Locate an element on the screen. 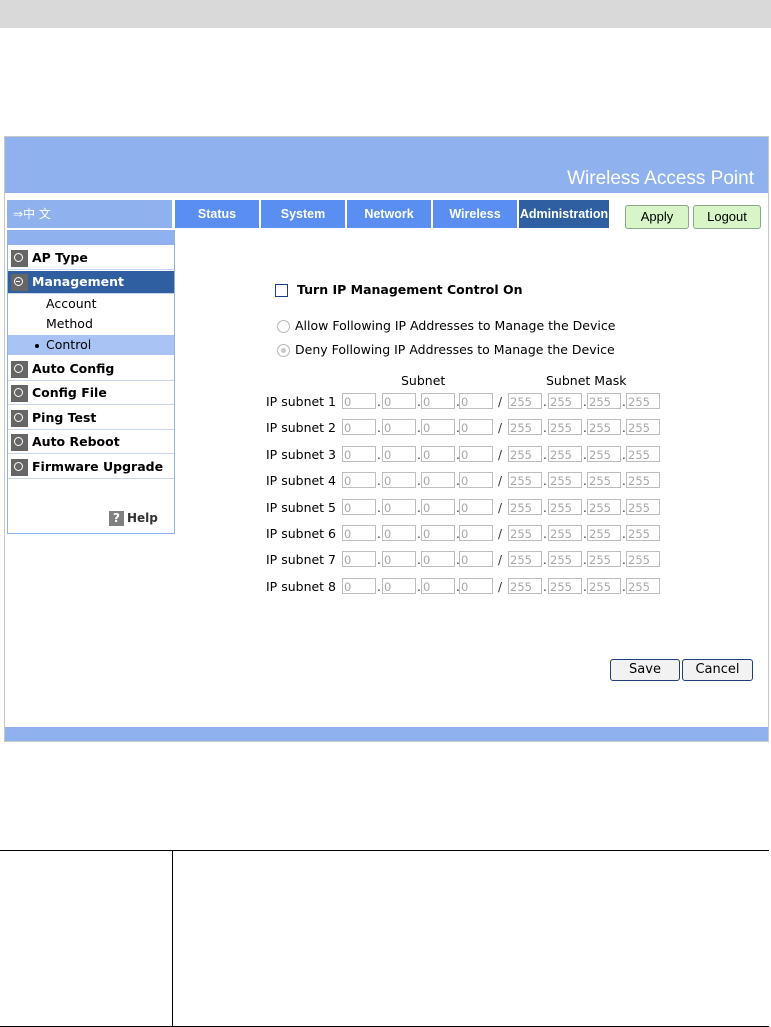 Image resolution: width=771 pixels, height=1027 pixels. save-button: Save is located at coordinates (645, 670).